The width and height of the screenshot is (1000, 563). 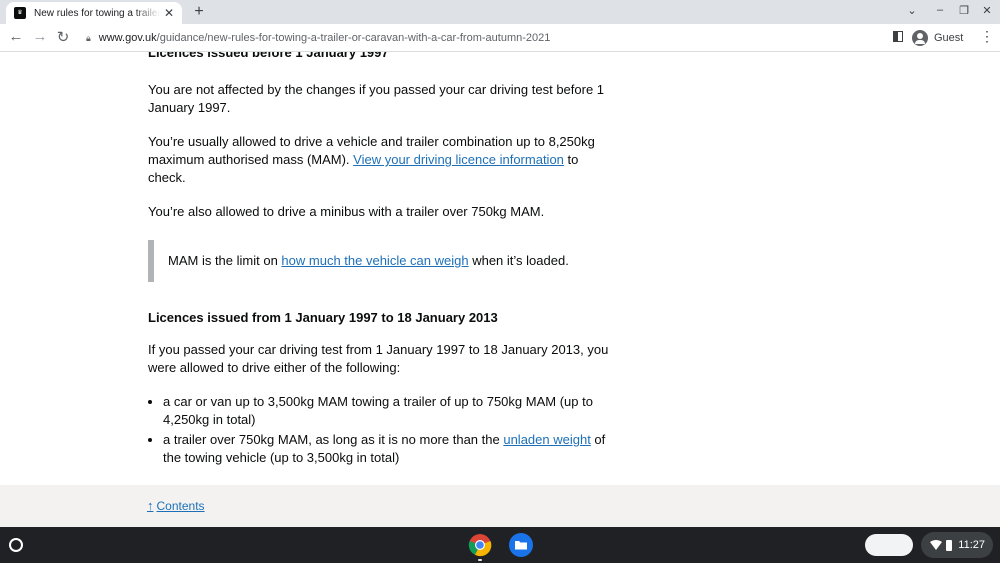 What do you see at coordinates (964, 10) in the screenshot?
I see `restore-button: ❐` at bounding box center [964, 10].